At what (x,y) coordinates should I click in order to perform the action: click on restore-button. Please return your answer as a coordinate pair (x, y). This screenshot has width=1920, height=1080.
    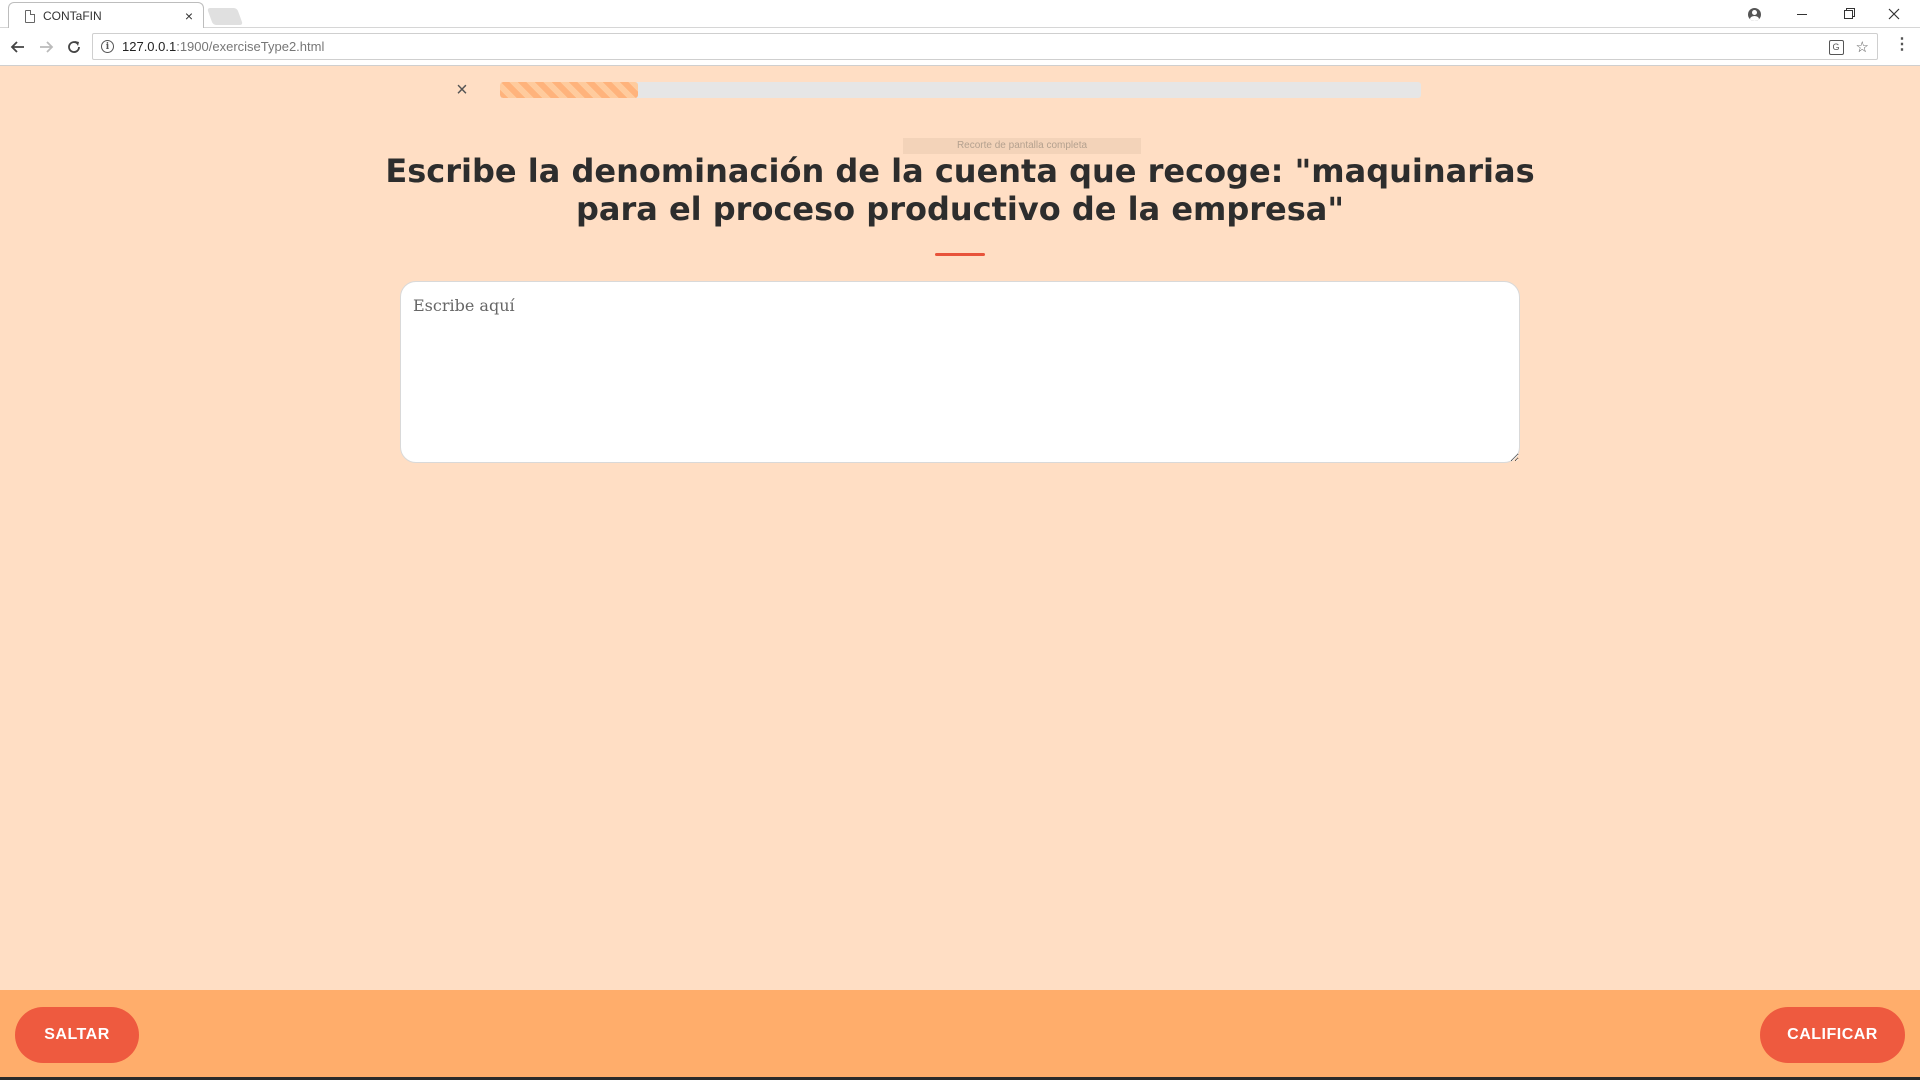
    Looking at the image, I should click on (1848, 14).